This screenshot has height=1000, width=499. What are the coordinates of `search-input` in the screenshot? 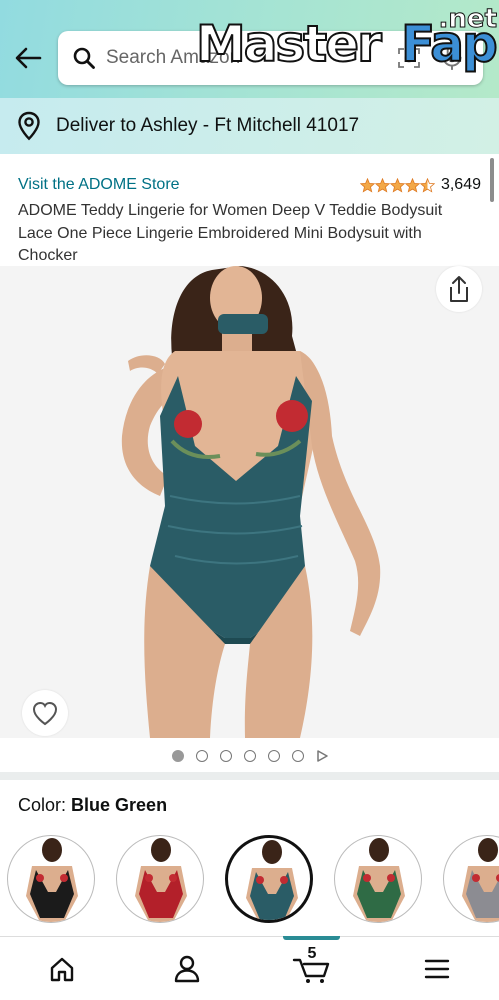 It's located at (221, 58).